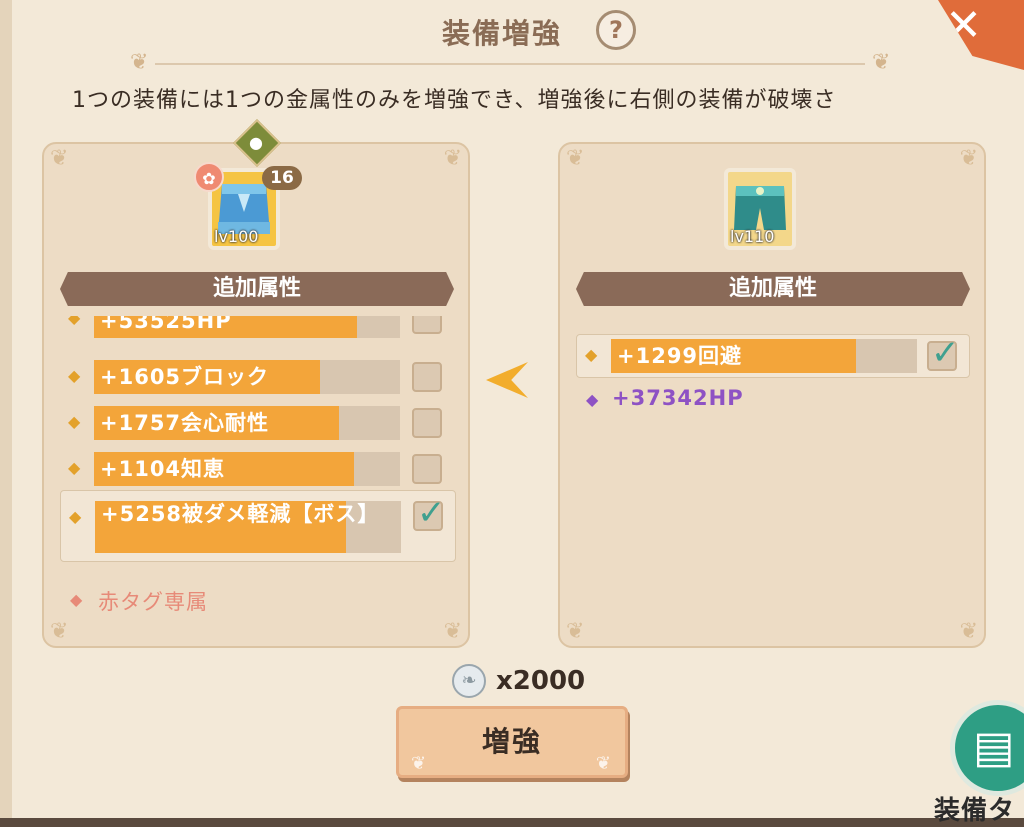  I want to click on enhance-button: ❦ 増強 ❦, so click(512, 742).